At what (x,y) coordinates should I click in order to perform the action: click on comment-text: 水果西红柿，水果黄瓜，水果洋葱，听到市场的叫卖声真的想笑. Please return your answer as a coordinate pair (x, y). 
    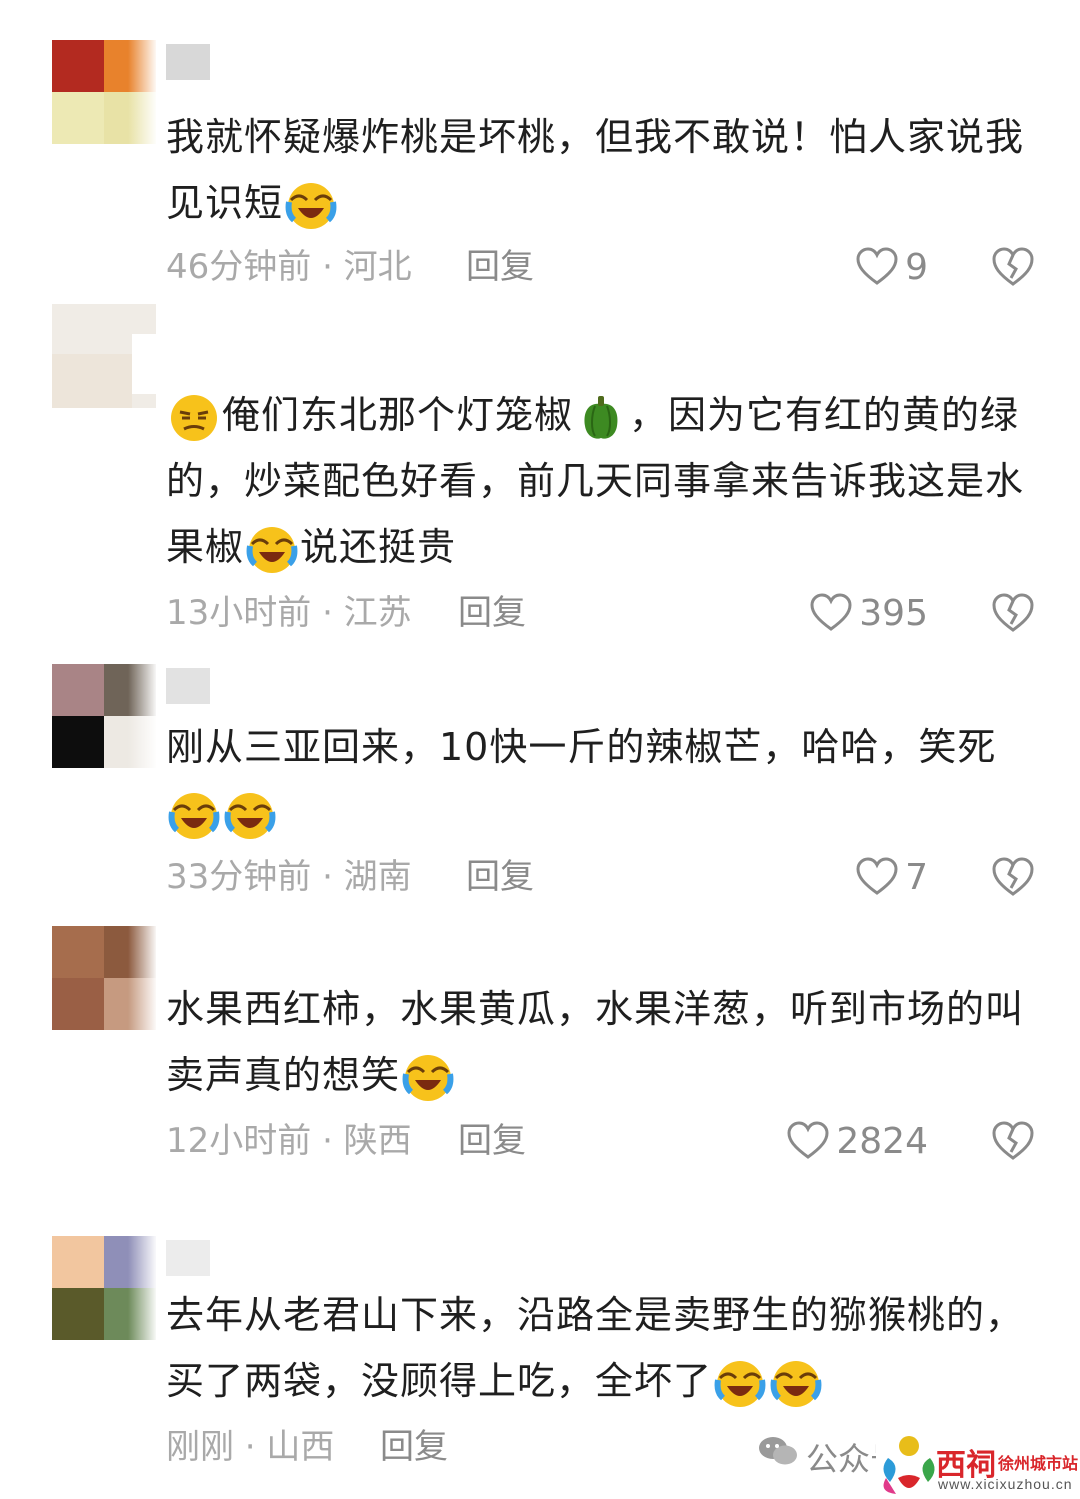
    Looking at the image, I should click on (596, 1042).